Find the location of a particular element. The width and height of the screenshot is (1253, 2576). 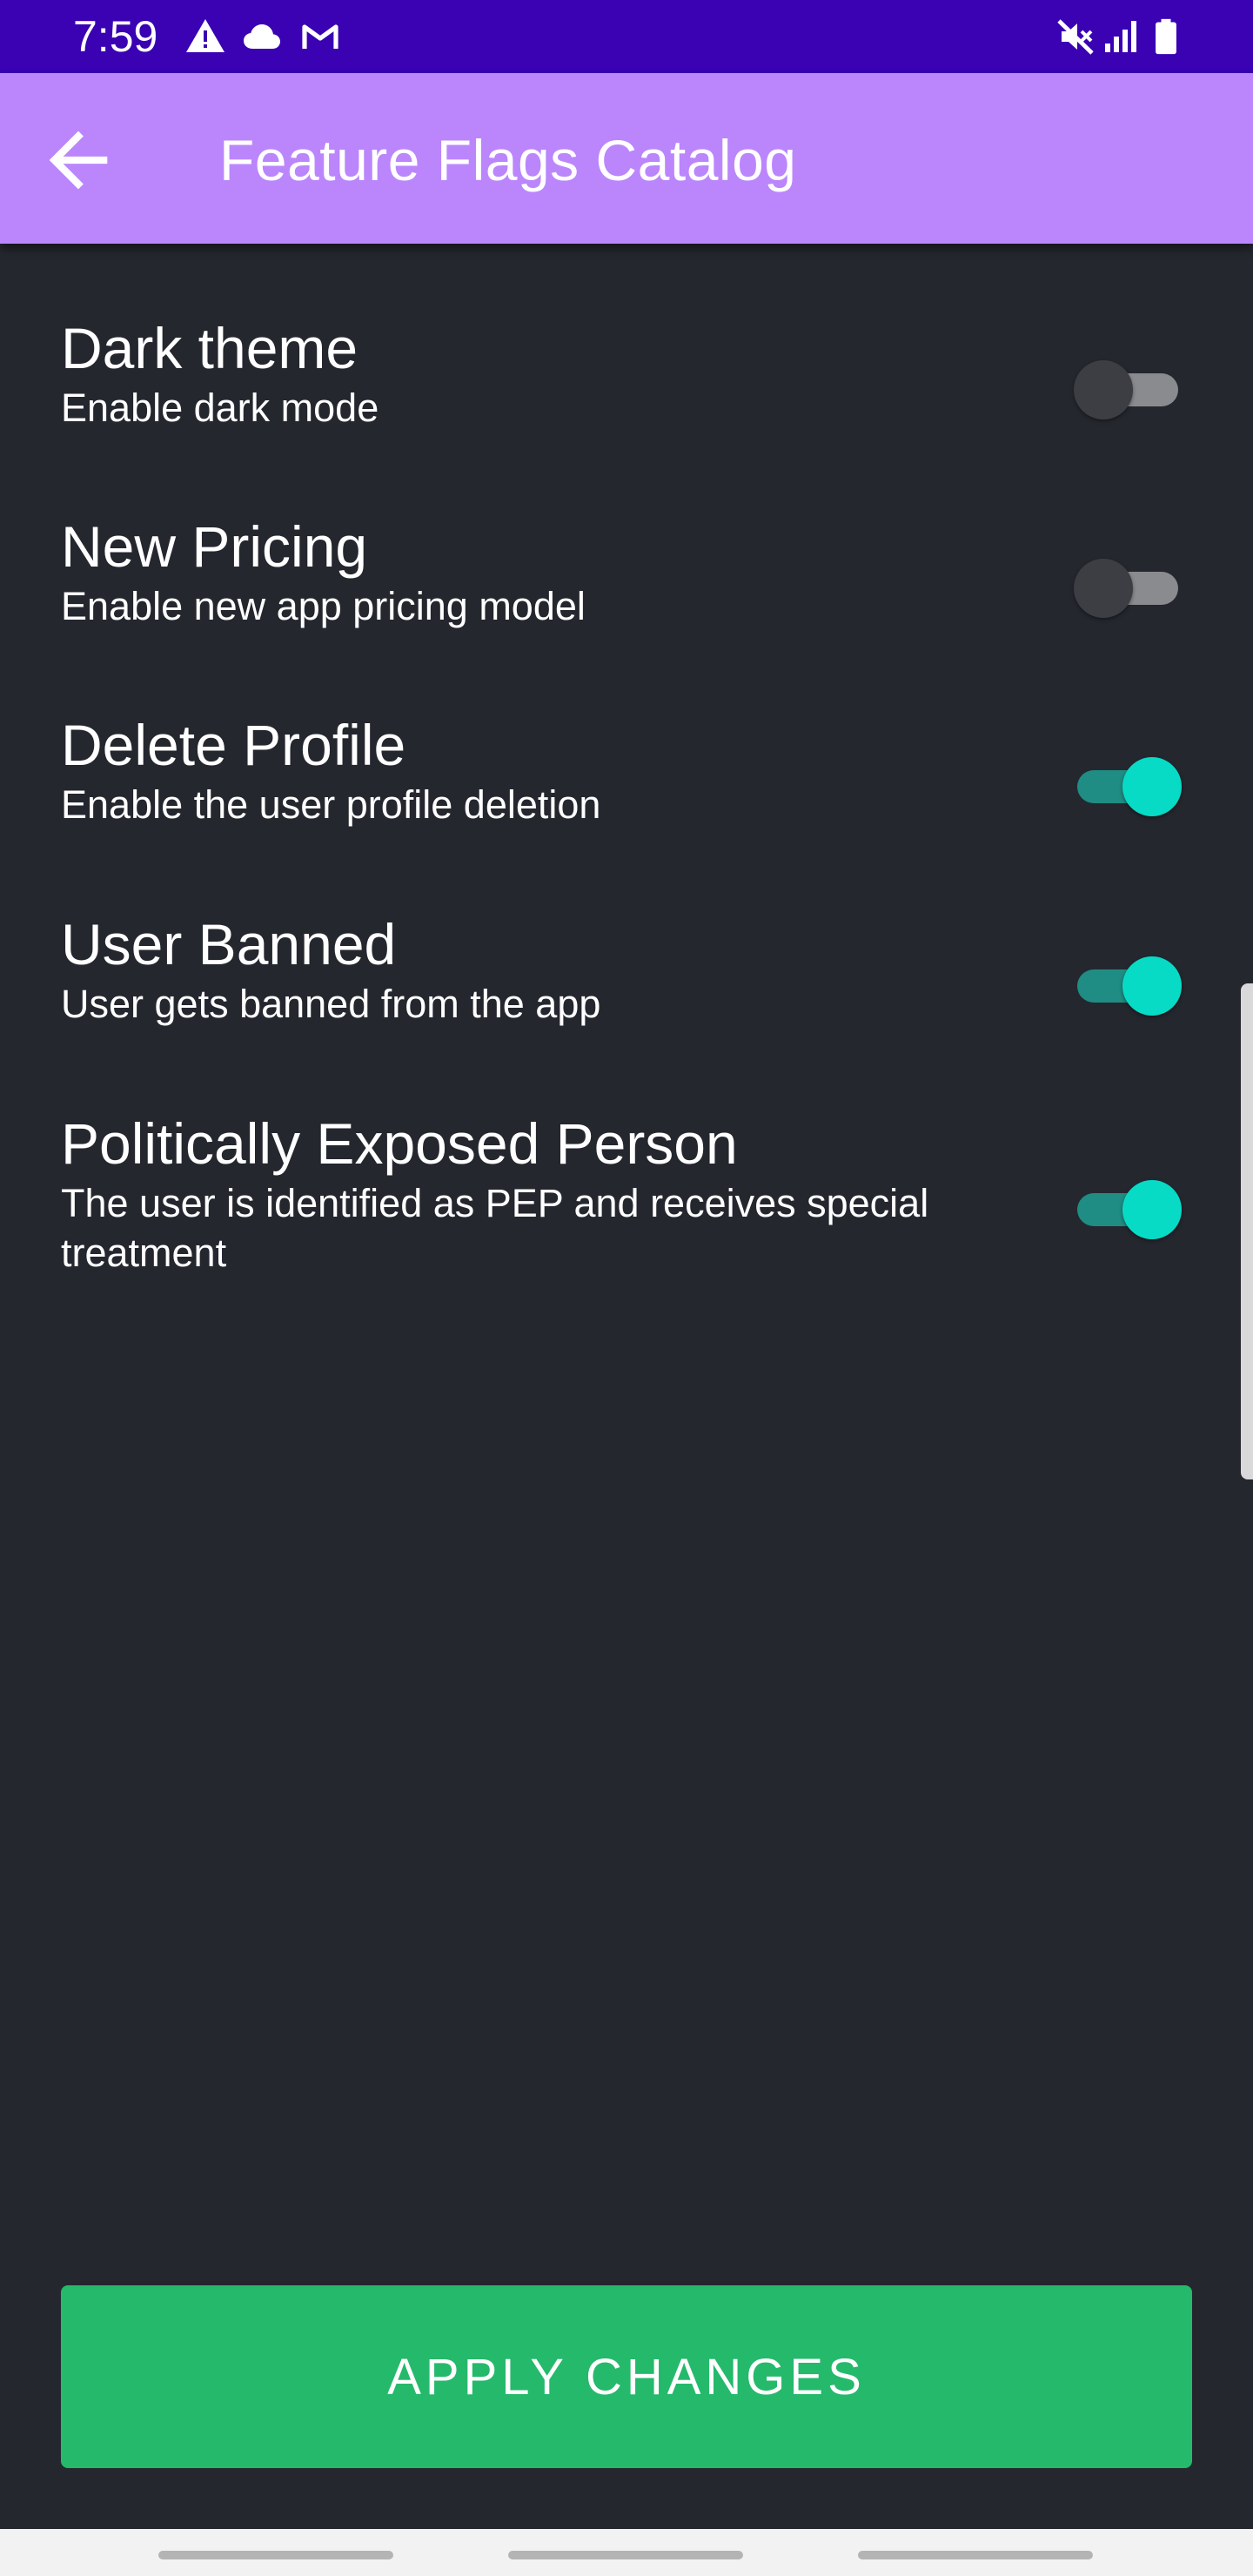

arrow-back-icon is located at coordinates (78, 160).